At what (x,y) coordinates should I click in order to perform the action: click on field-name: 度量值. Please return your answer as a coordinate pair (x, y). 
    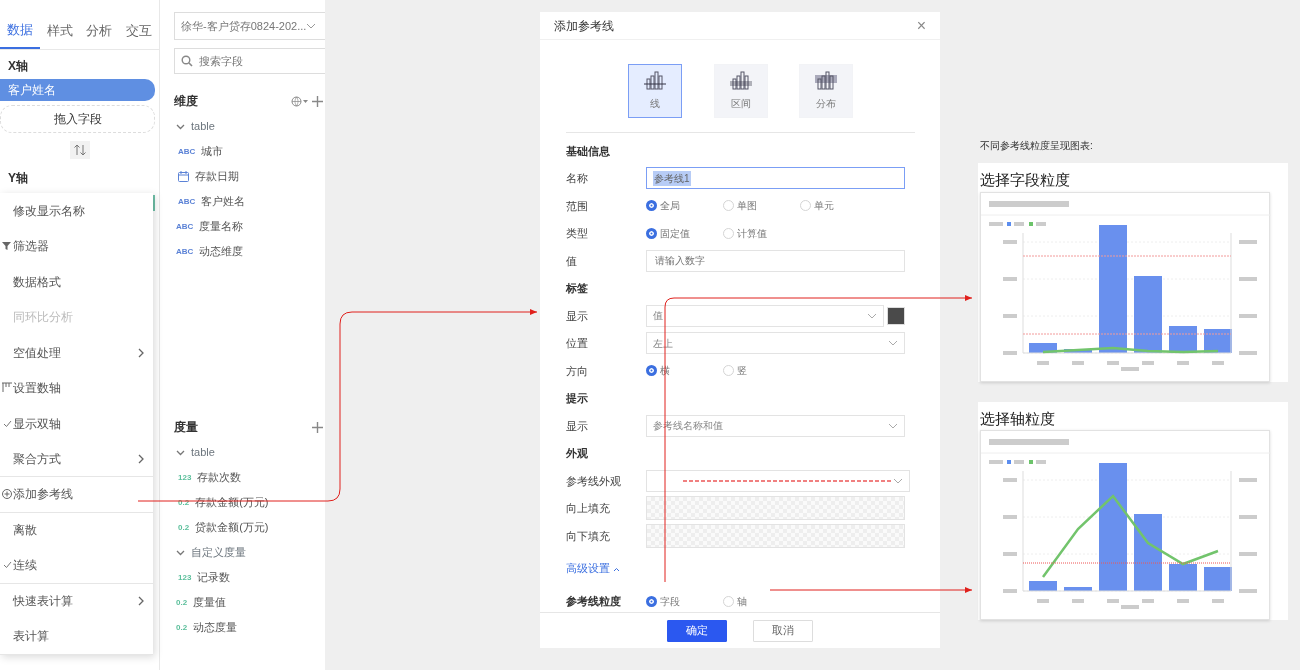
    Looking at the image, I should click on (210, 602).